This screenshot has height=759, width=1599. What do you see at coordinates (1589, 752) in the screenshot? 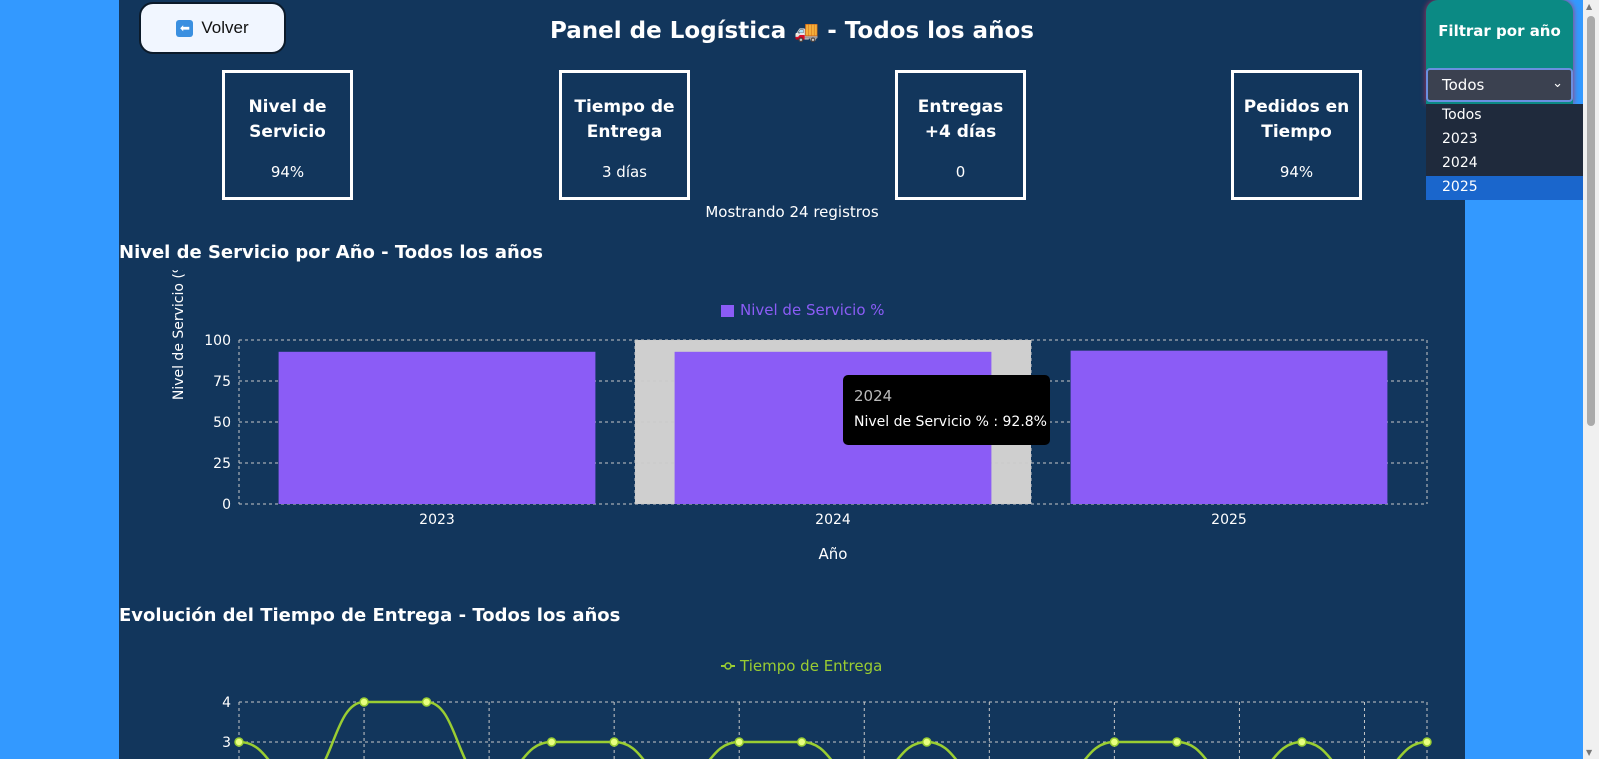
I see `scroll-down-icon: ▼` at bounding box center [1589, 752].